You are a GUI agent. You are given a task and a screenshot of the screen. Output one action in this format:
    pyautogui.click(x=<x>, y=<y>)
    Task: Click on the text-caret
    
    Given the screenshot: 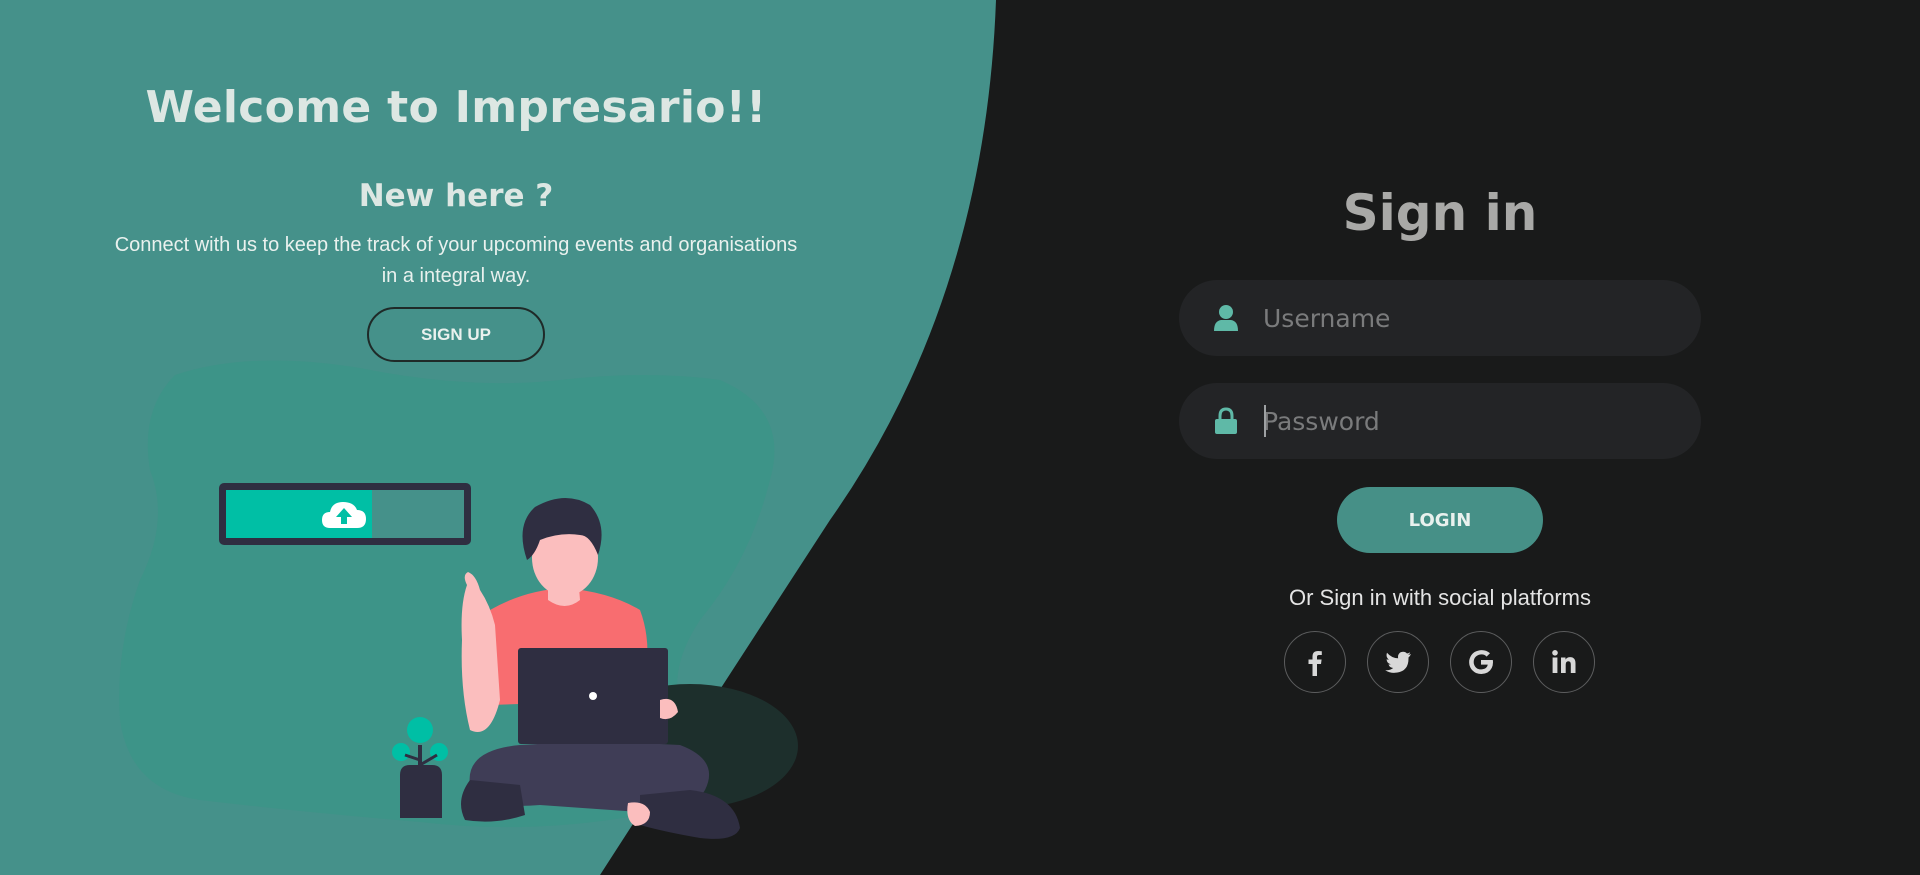 What is the action you would take?
    pyautogui.click(x=1265, y=421)
    